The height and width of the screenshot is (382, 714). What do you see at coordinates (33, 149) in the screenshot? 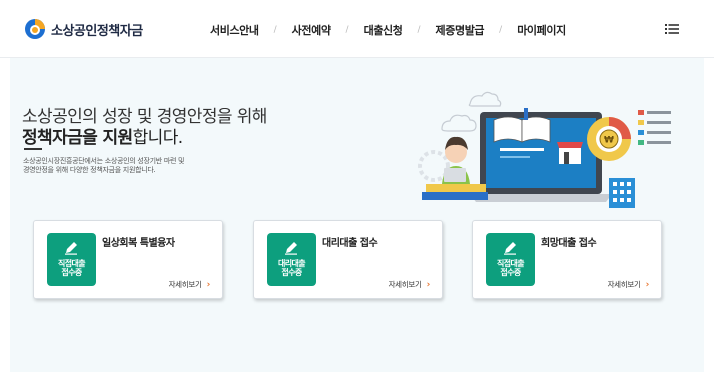
I see `hero-divider` at bounding box center [33, 149].